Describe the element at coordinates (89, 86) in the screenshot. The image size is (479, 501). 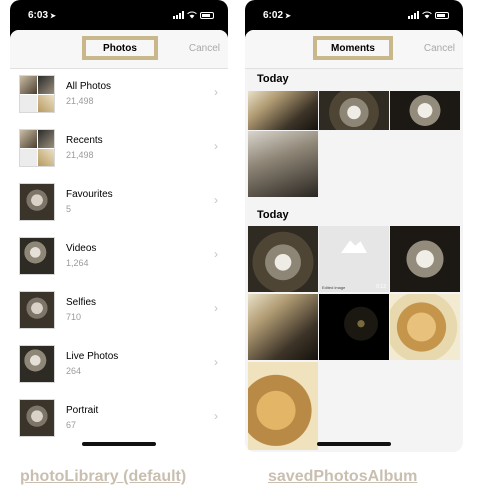
I see `album-name: All Photos` at that location.